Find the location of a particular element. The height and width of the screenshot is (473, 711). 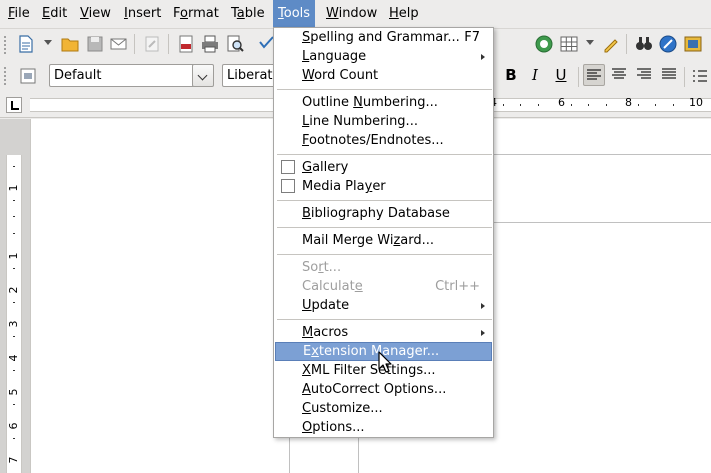

menu-item-calculate: Calculate Ctrl++ is located at coordinates (383, 286).